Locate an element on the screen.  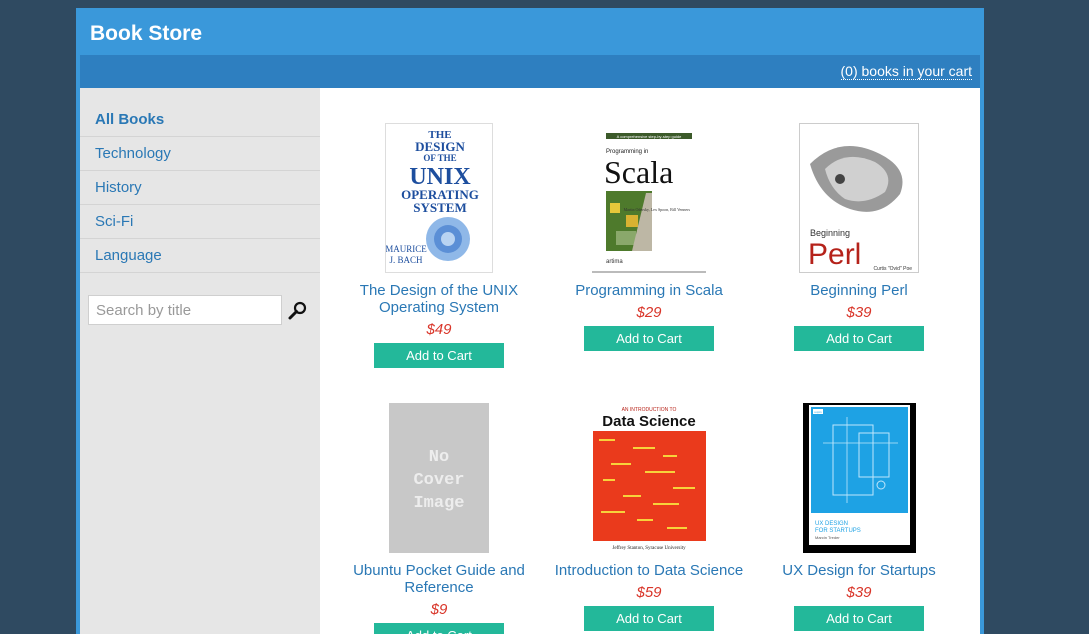
search-icon is located at coordinates (298, 311).